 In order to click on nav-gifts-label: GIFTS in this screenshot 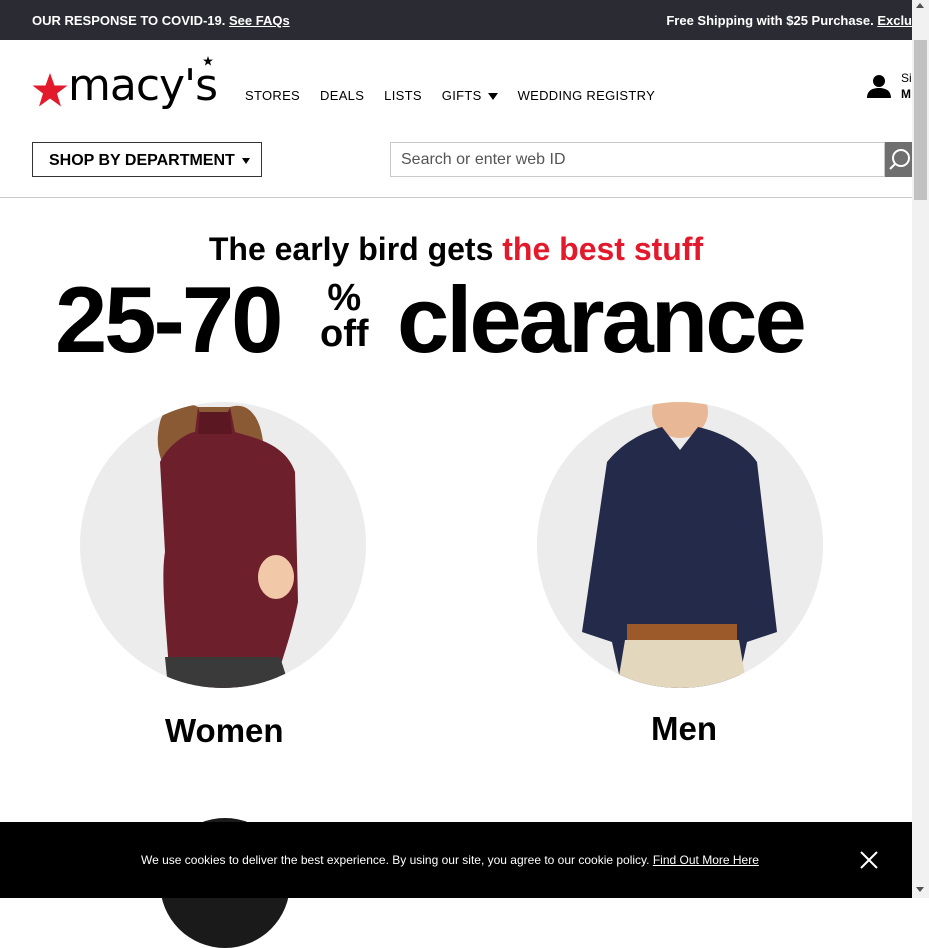, I will do `click(461, 95)`.